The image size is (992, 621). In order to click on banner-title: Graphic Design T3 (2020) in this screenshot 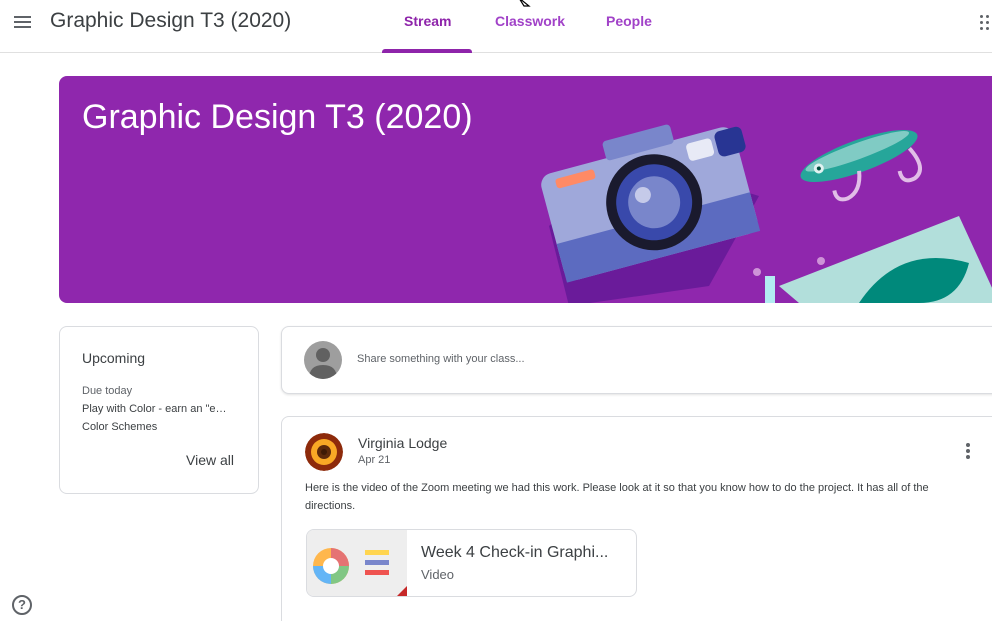, I will do `click(277, 117)`.